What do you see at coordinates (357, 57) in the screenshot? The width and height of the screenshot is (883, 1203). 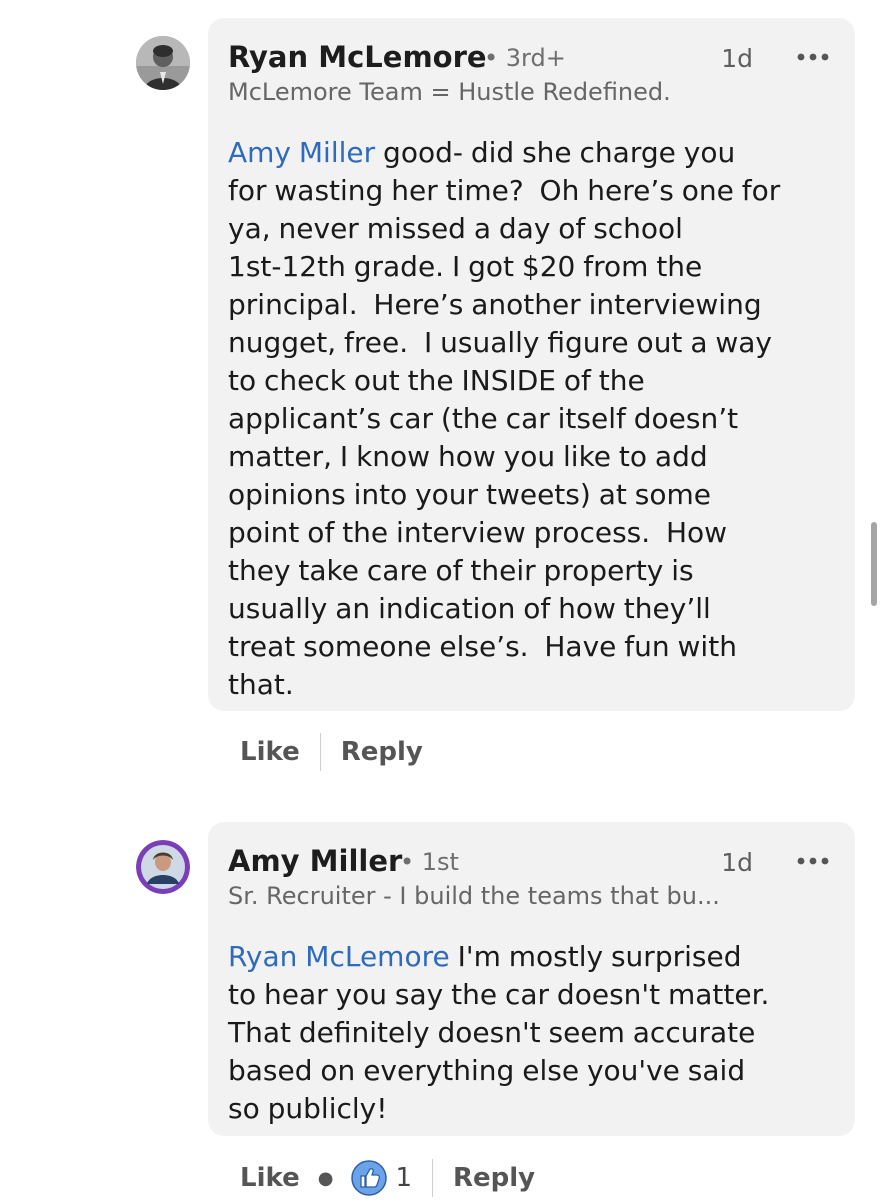 I see `author-name: Ryan McLemore` at bounding box center [357, 57].